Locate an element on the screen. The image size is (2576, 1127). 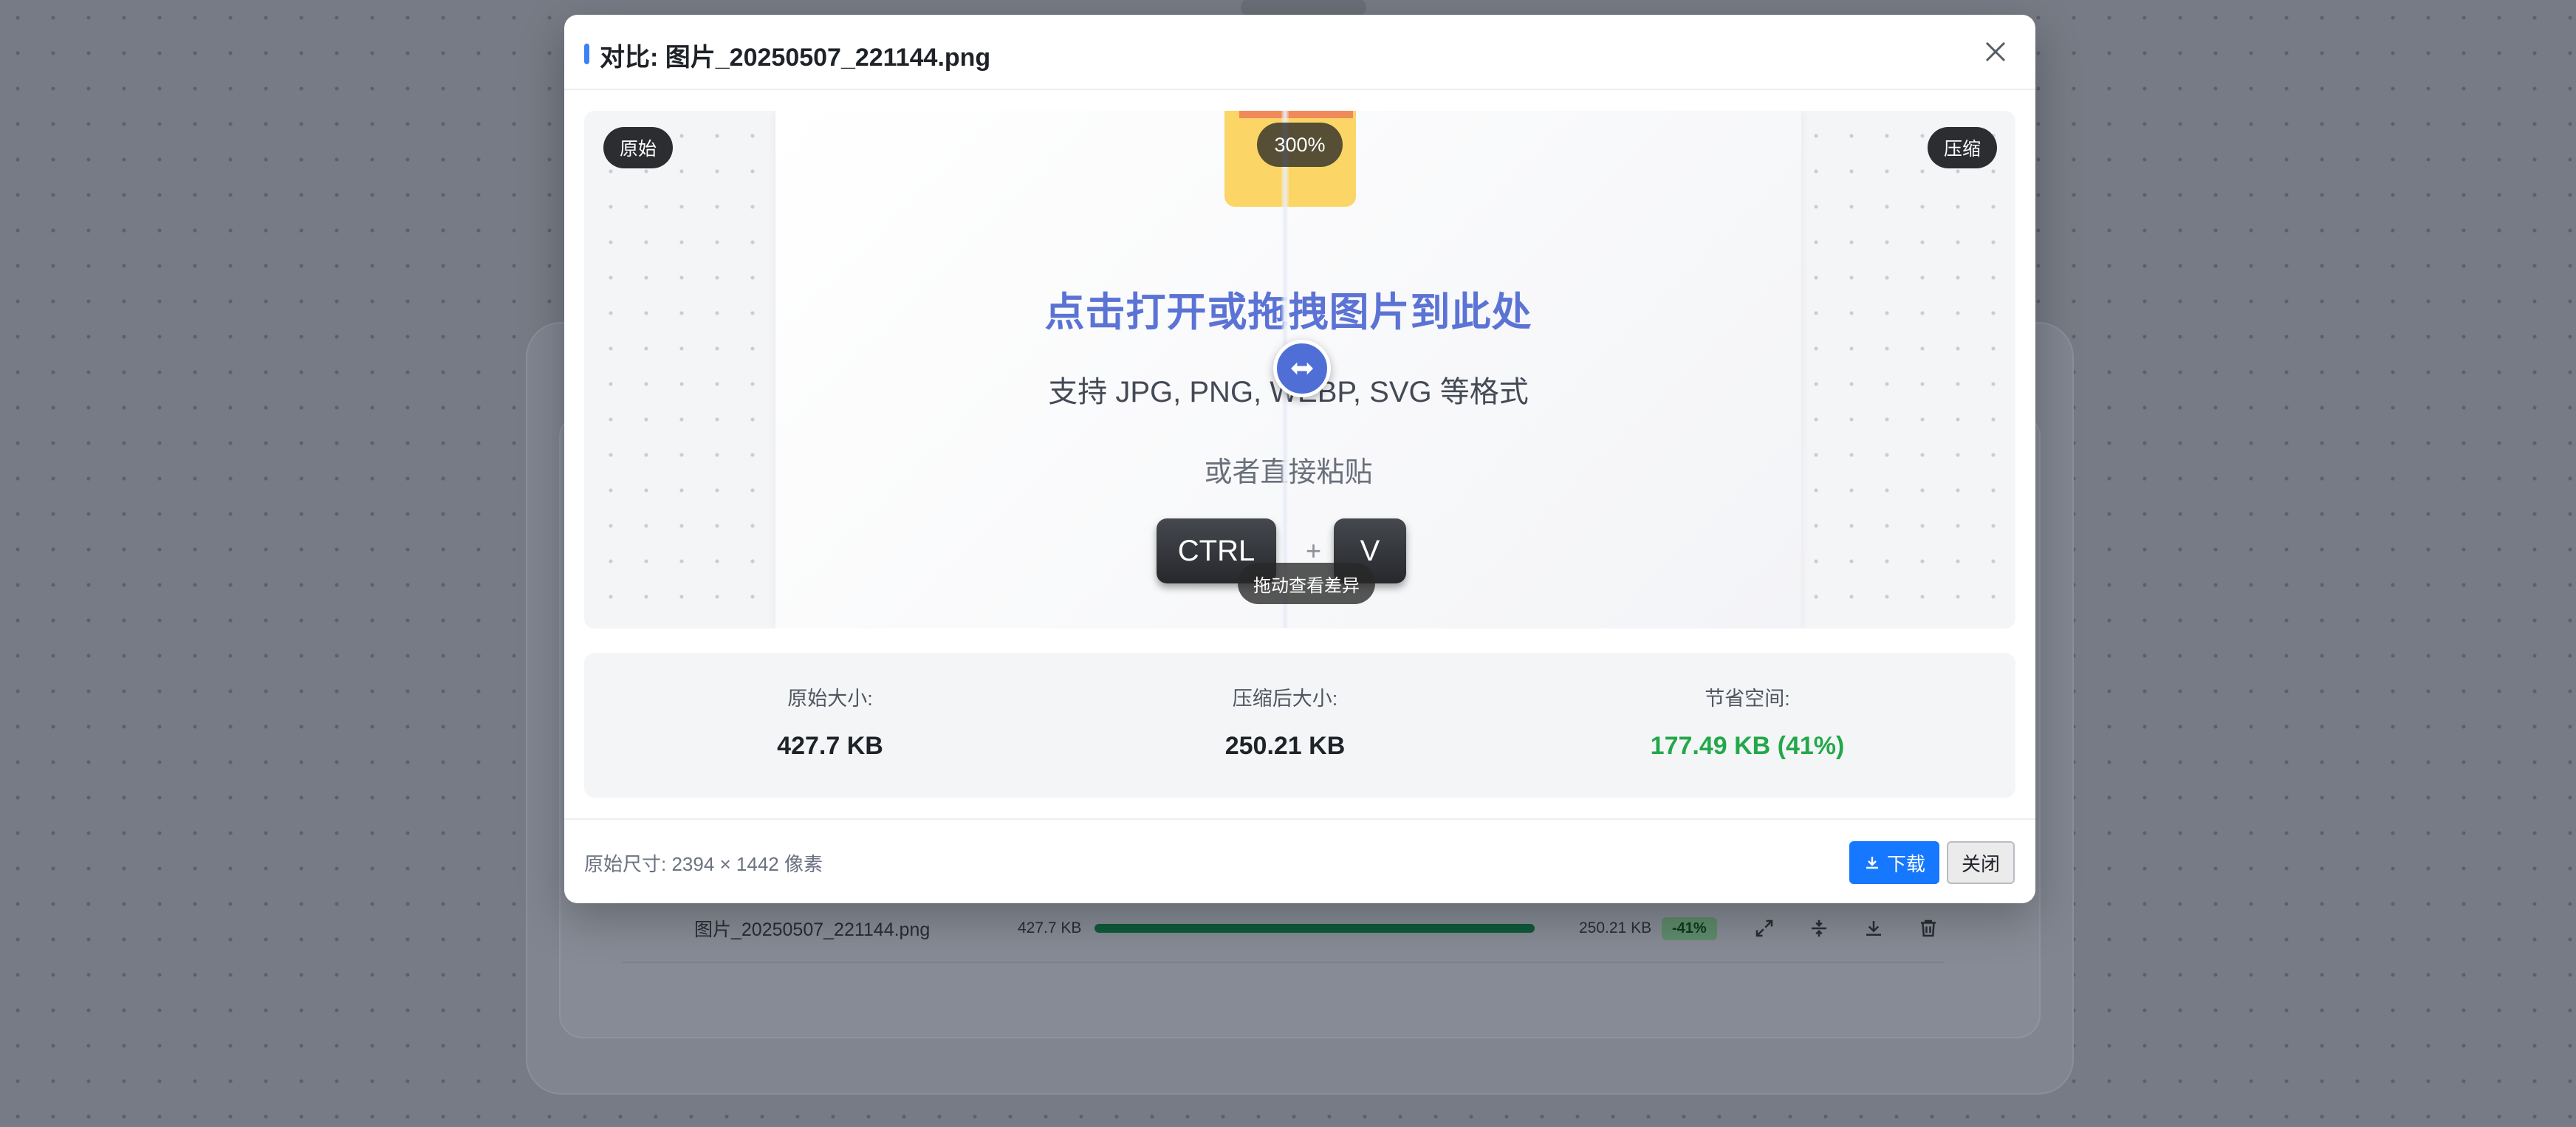
compression-progress-bar is located at coordinates (1315, 928).